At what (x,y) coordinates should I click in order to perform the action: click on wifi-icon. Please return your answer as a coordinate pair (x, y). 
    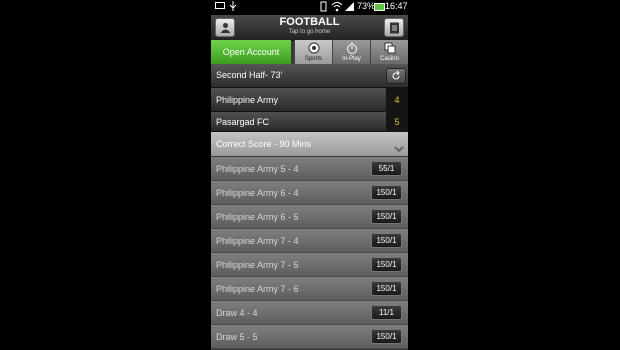
    Looking at the image, I should click on (337, 7).